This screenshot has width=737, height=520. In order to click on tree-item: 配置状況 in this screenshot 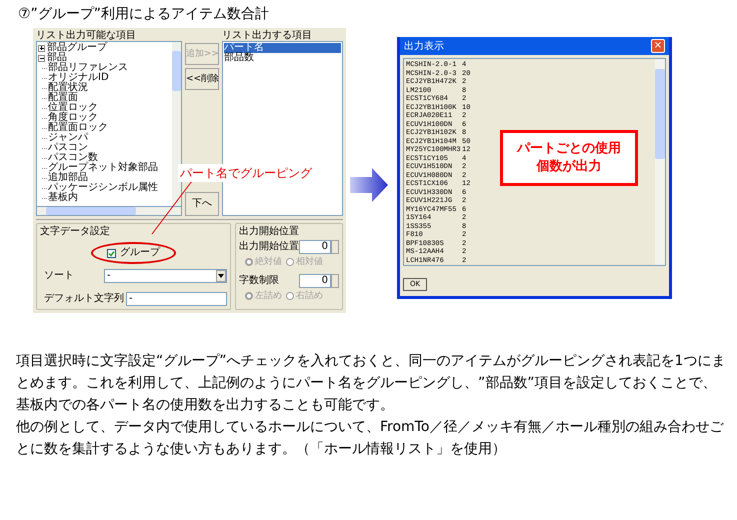, I will do `click(68, 88)`.